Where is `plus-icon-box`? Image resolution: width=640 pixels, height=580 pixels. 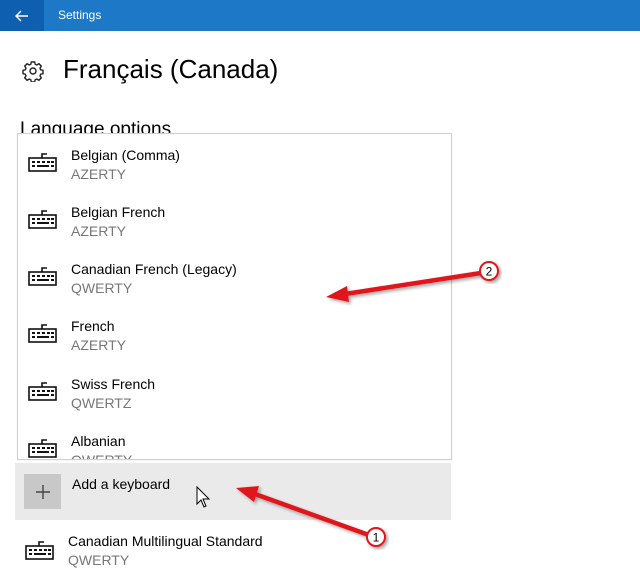
plus-icon-box is located at coordinates (42, 491).